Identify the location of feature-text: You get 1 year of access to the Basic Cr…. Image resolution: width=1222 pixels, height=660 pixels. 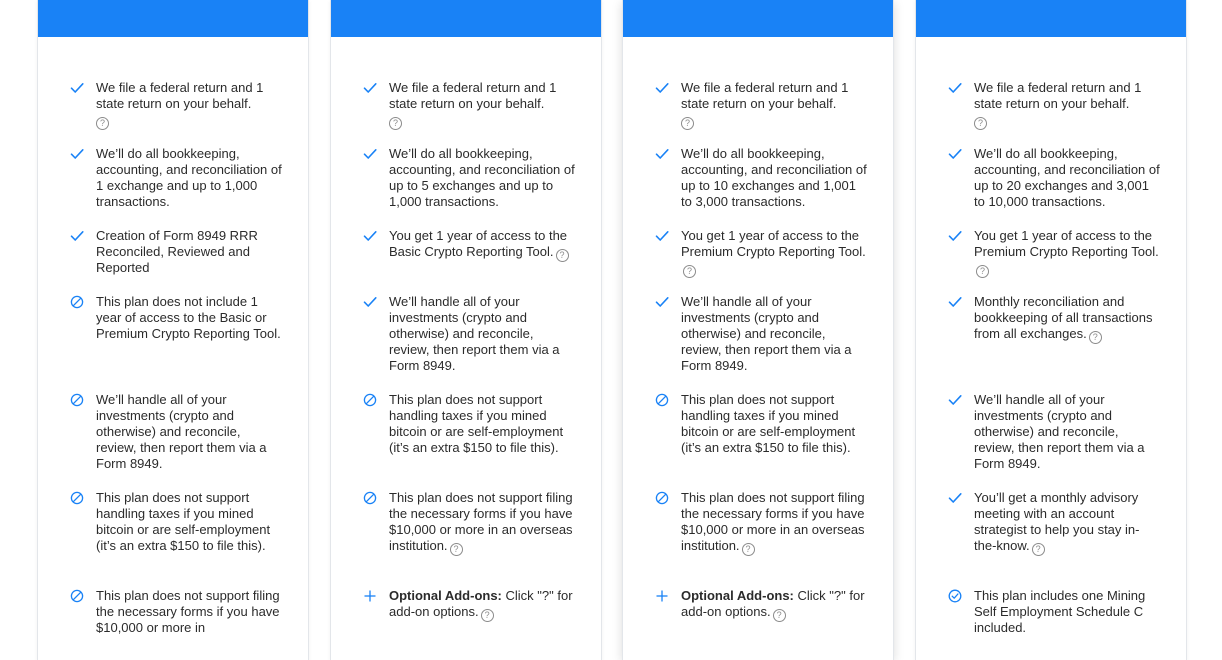
(478, 243).